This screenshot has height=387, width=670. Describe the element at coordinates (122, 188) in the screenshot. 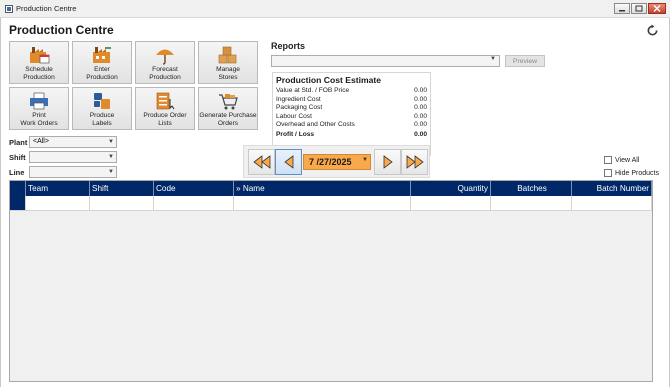

I see `column-header-shift: Shift` at that location.